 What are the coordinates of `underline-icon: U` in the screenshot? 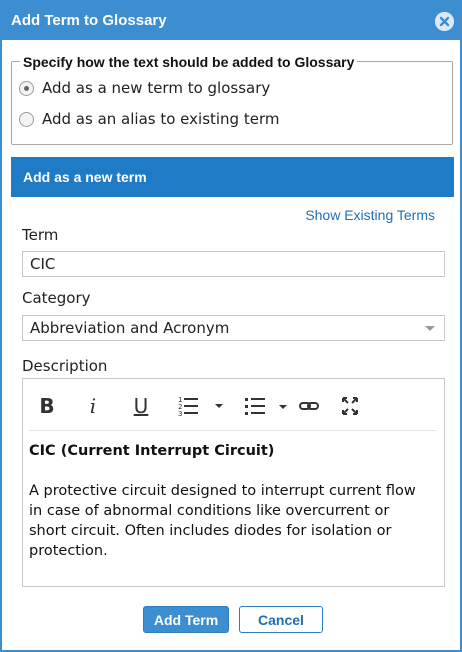 It's located at (141, 406).